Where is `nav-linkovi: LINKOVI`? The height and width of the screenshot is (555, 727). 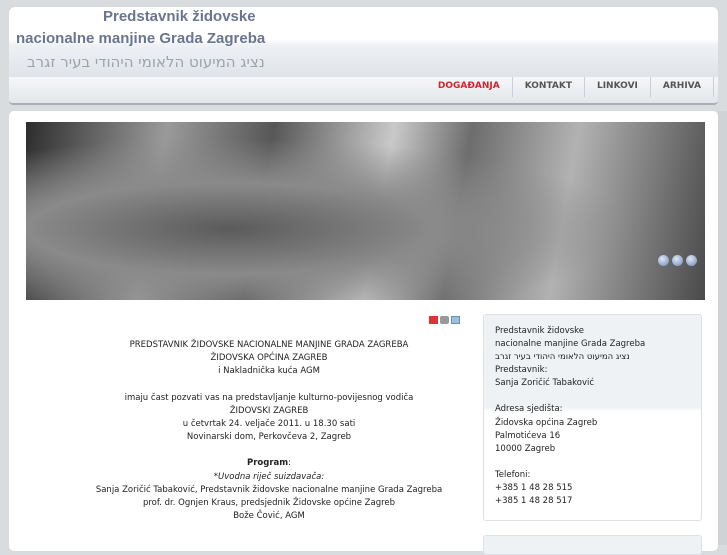 nav-linkovi: LINKOVI is located at coordinates (618, 87).